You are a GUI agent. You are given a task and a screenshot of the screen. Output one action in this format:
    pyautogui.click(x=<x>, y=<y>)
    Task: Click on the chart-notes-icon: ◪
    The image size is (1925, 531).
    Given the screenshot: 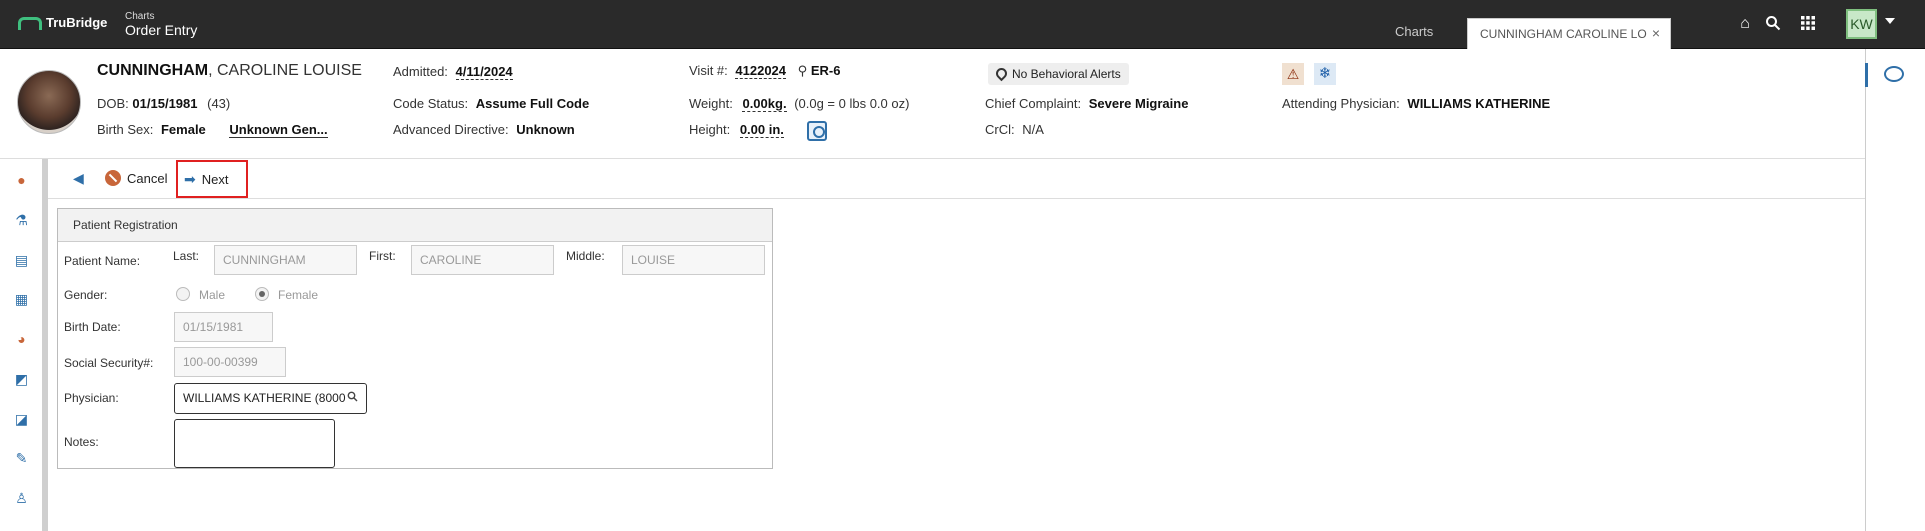 What is the action you would take?
    pyautogui.click(x=21, y=419)
    